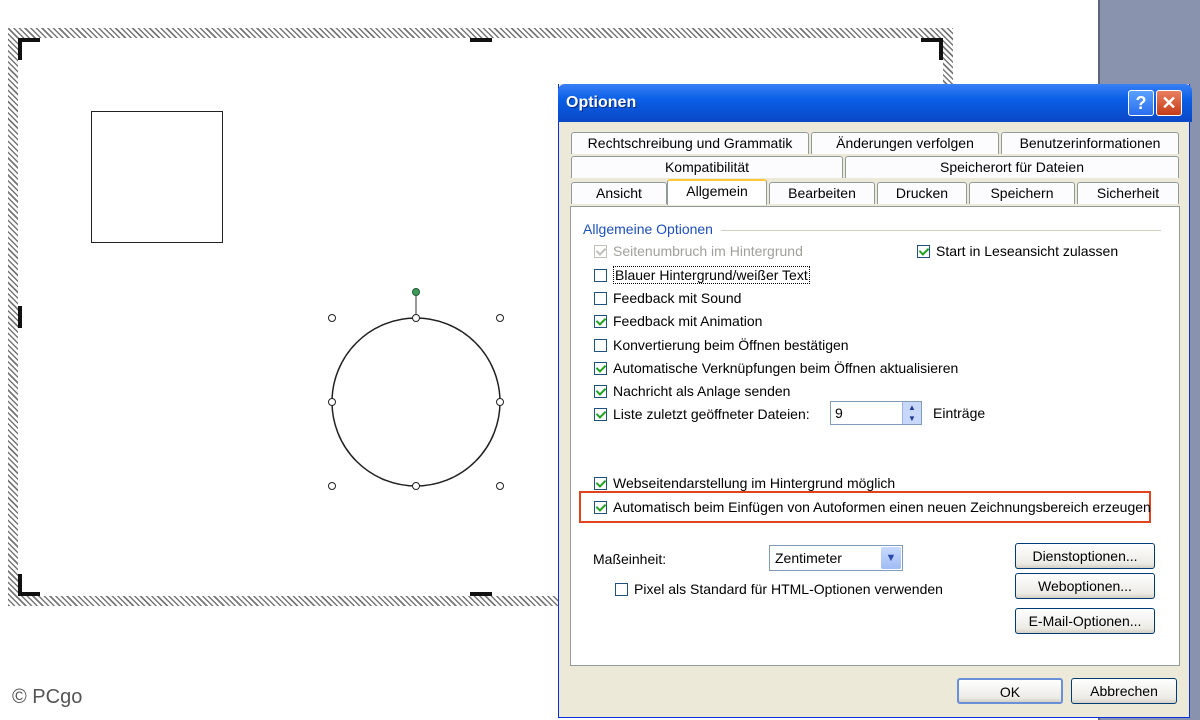 The height and width of the screenshot is (720, 1200). What do you see at coordinates (420, 389) in the screenshot?
I see `circle-shape` at bounding box center [420, 389].